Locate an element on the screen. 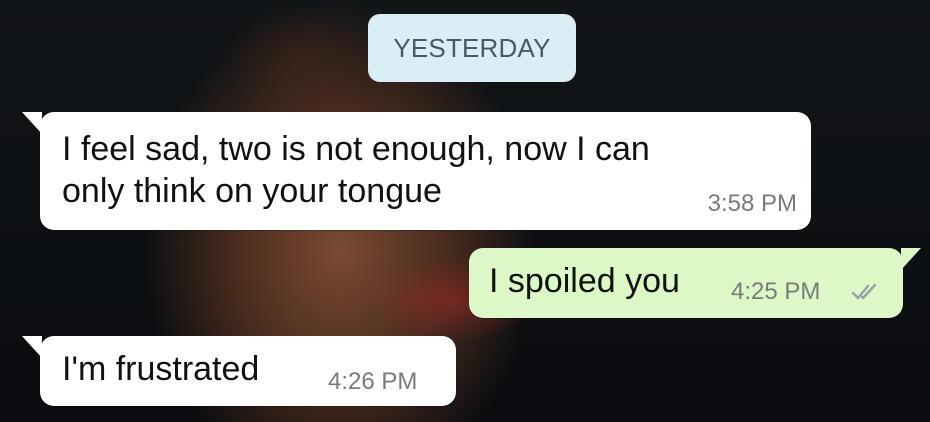 The width and height of the screenshot is (930, 422). message-text-line: I feel sad, two is not enough, now I can is located at coordinates (356, 149).